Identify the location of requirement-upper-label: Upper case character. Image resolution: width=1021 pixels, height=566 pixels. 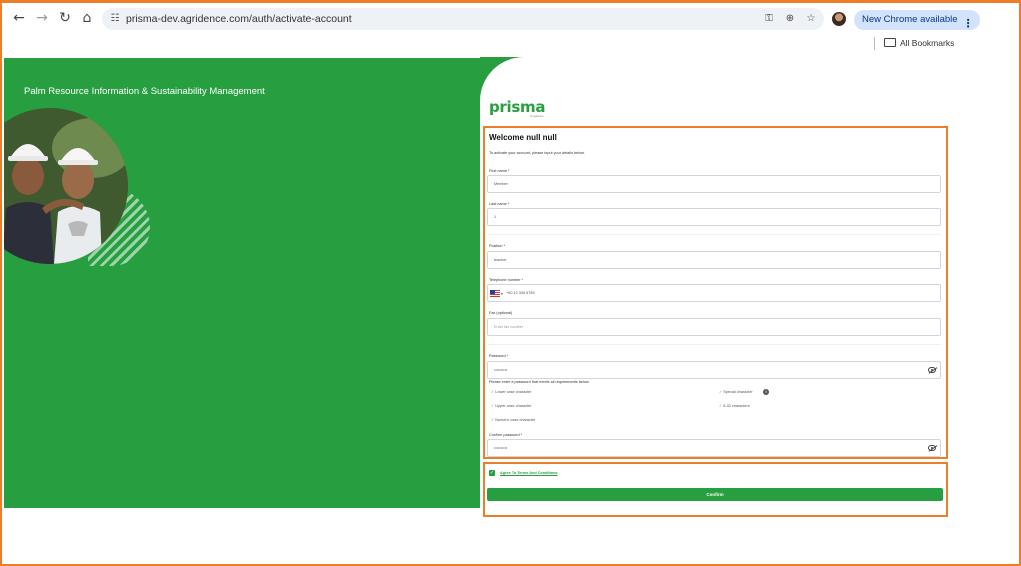
(513, 406).